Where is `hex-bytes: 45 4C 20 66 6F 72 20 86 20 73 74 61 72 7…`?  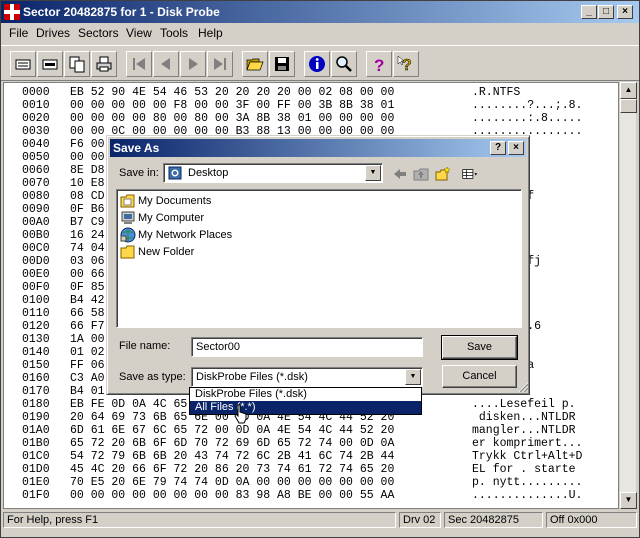 hex-bytes: 45 4C 20 66 6F 72 20 86 20 73 74 61 72 7… is located at coordinates (232, 469).